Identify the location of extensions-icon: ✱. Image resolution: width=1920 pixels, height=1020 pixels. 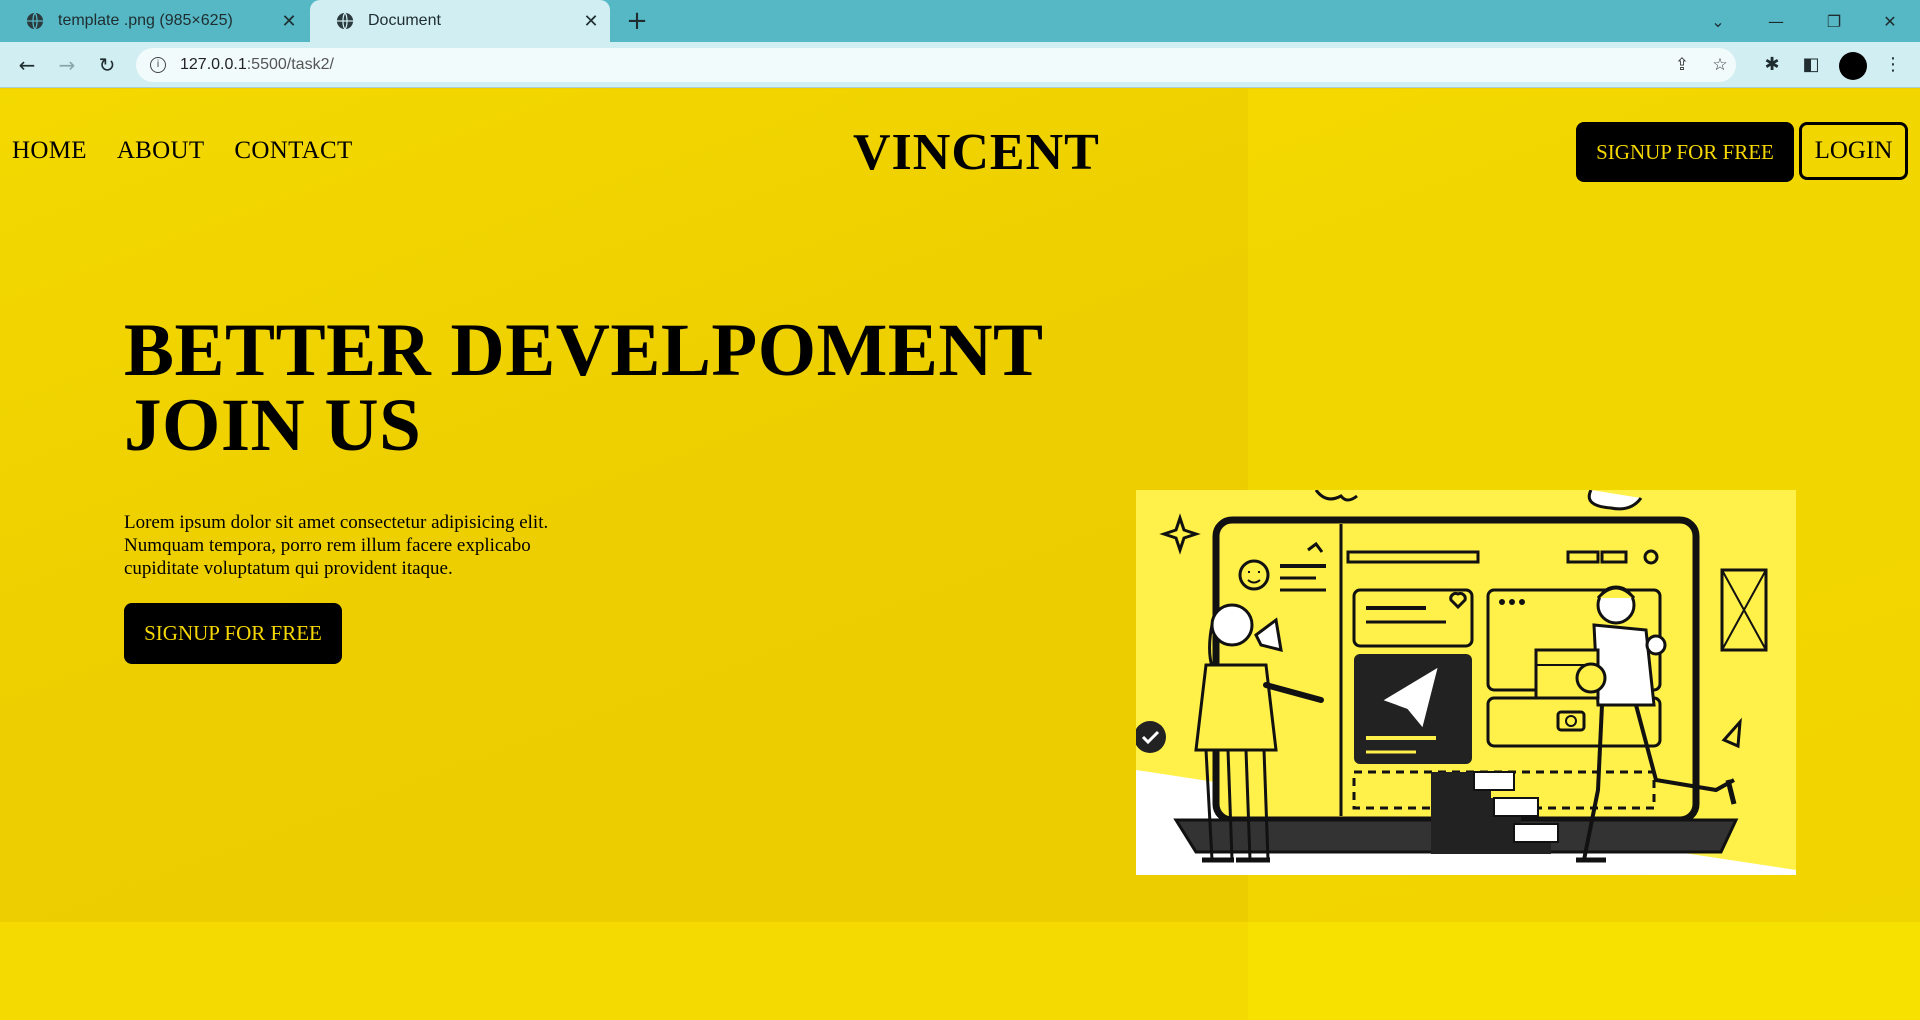
(1772, 65).